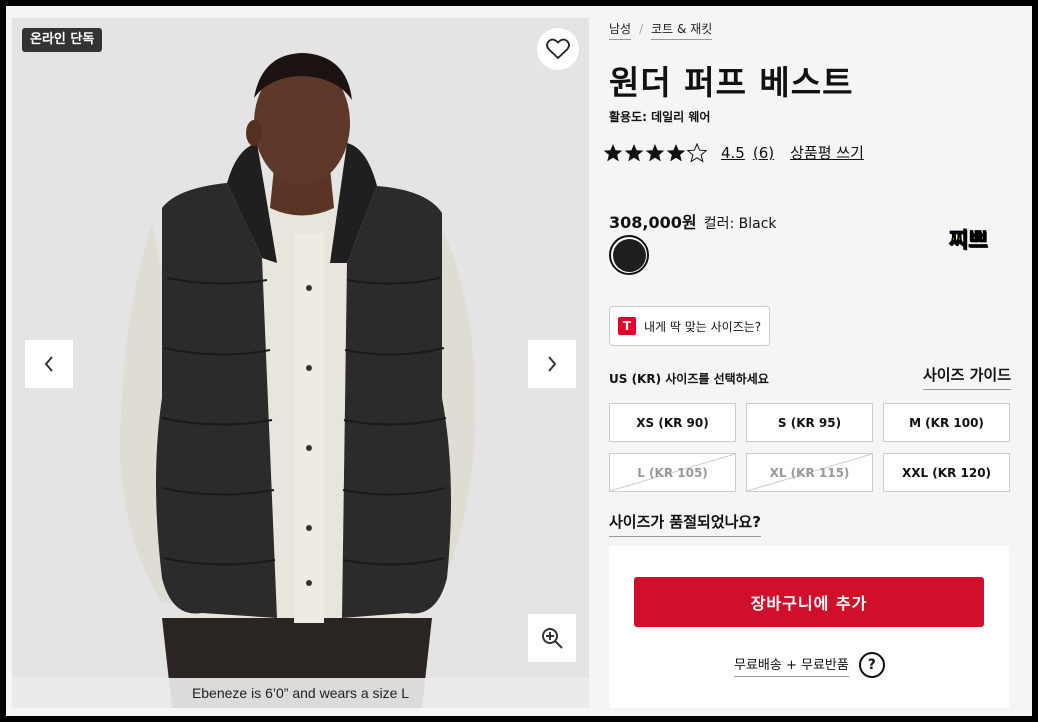 Image resolution: width=1038 pixels, height=722 pixels. What do you see at coordinates (620, 31) in the screenshot?
I see `breadcrumb-item-men: 남성` at bounding box center [620, 31].